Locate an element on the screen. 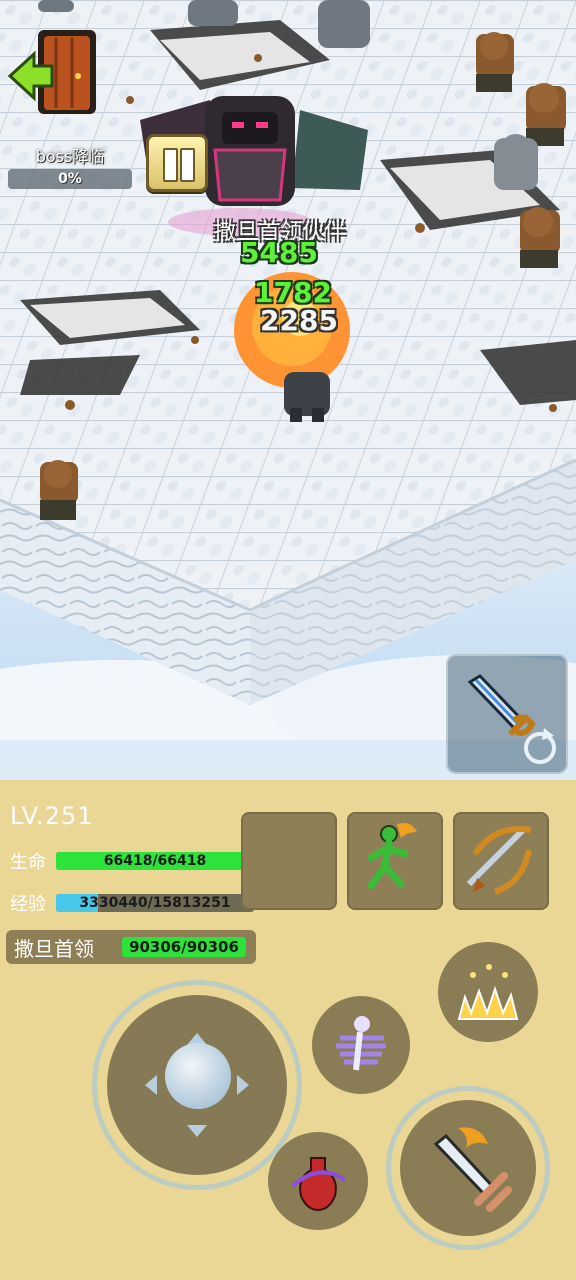 This screenshot has height=1280, width=576. hp-value: 66418/66418 is located at coordinates (155, 861).